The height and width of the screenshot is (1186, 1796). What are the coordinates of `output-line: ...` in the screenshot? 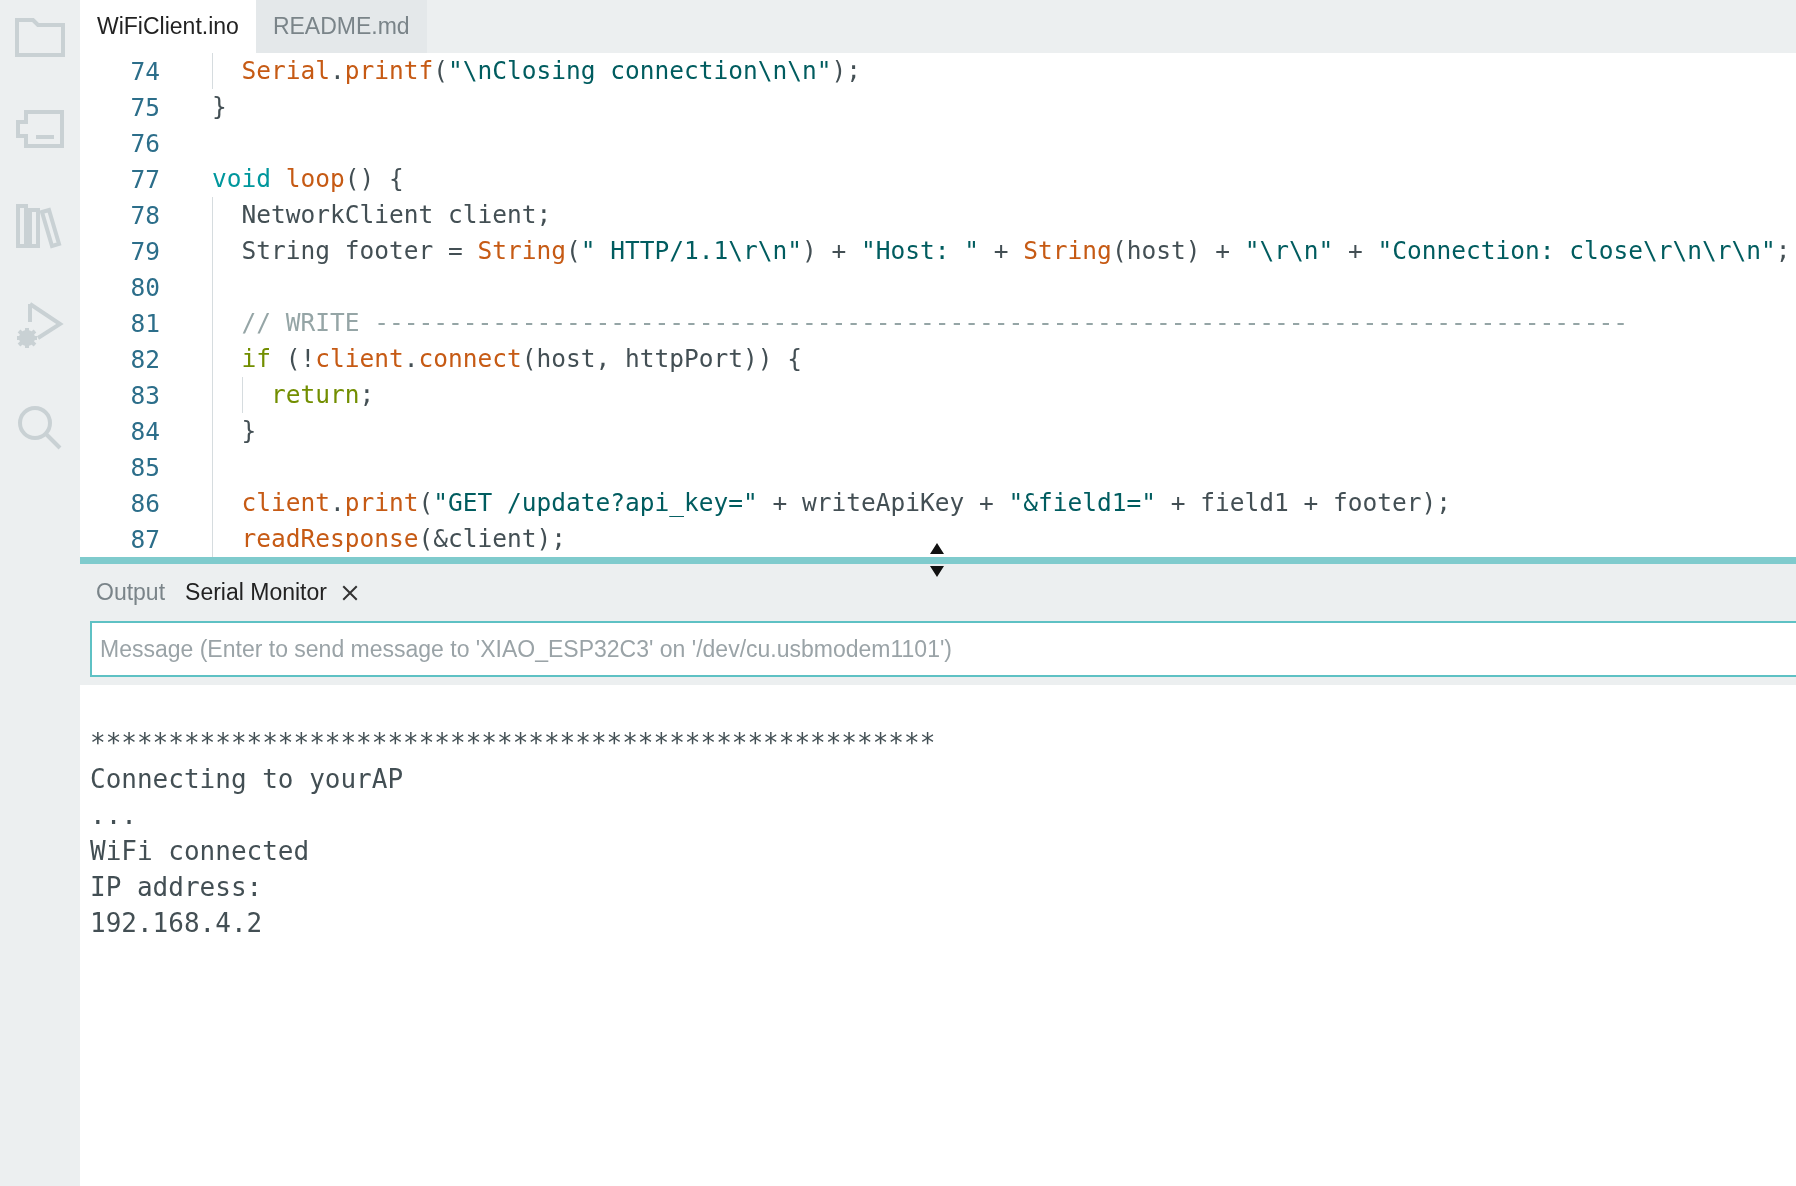 It's located at (113, 815).